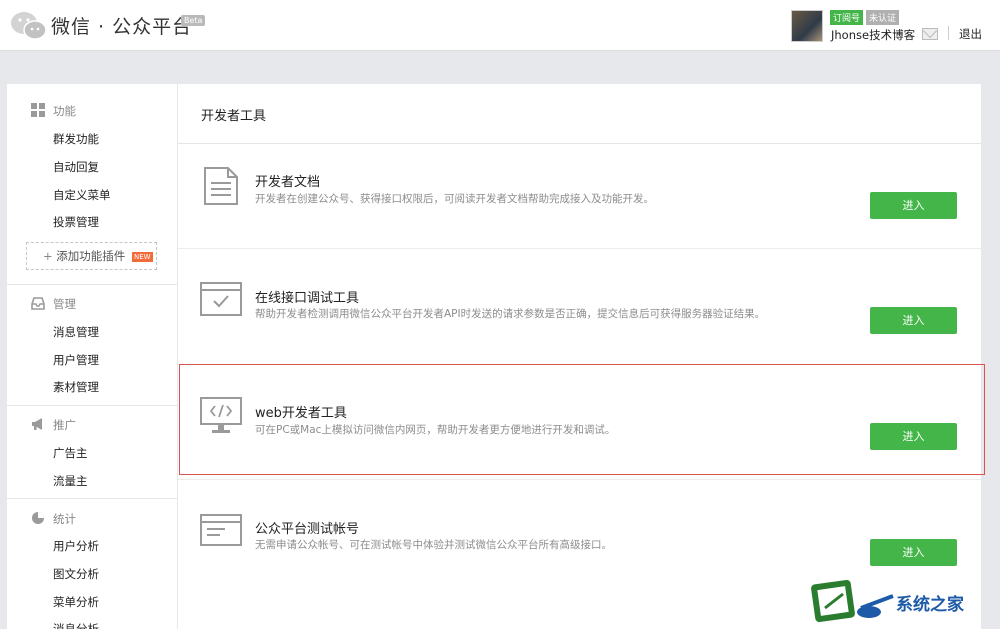 This screenshot has height=629, width=1000. What do you see at coordinates (193, 20) in the screenshot?
I see `beta-badge: Beta` at bounding box center [193, 20].